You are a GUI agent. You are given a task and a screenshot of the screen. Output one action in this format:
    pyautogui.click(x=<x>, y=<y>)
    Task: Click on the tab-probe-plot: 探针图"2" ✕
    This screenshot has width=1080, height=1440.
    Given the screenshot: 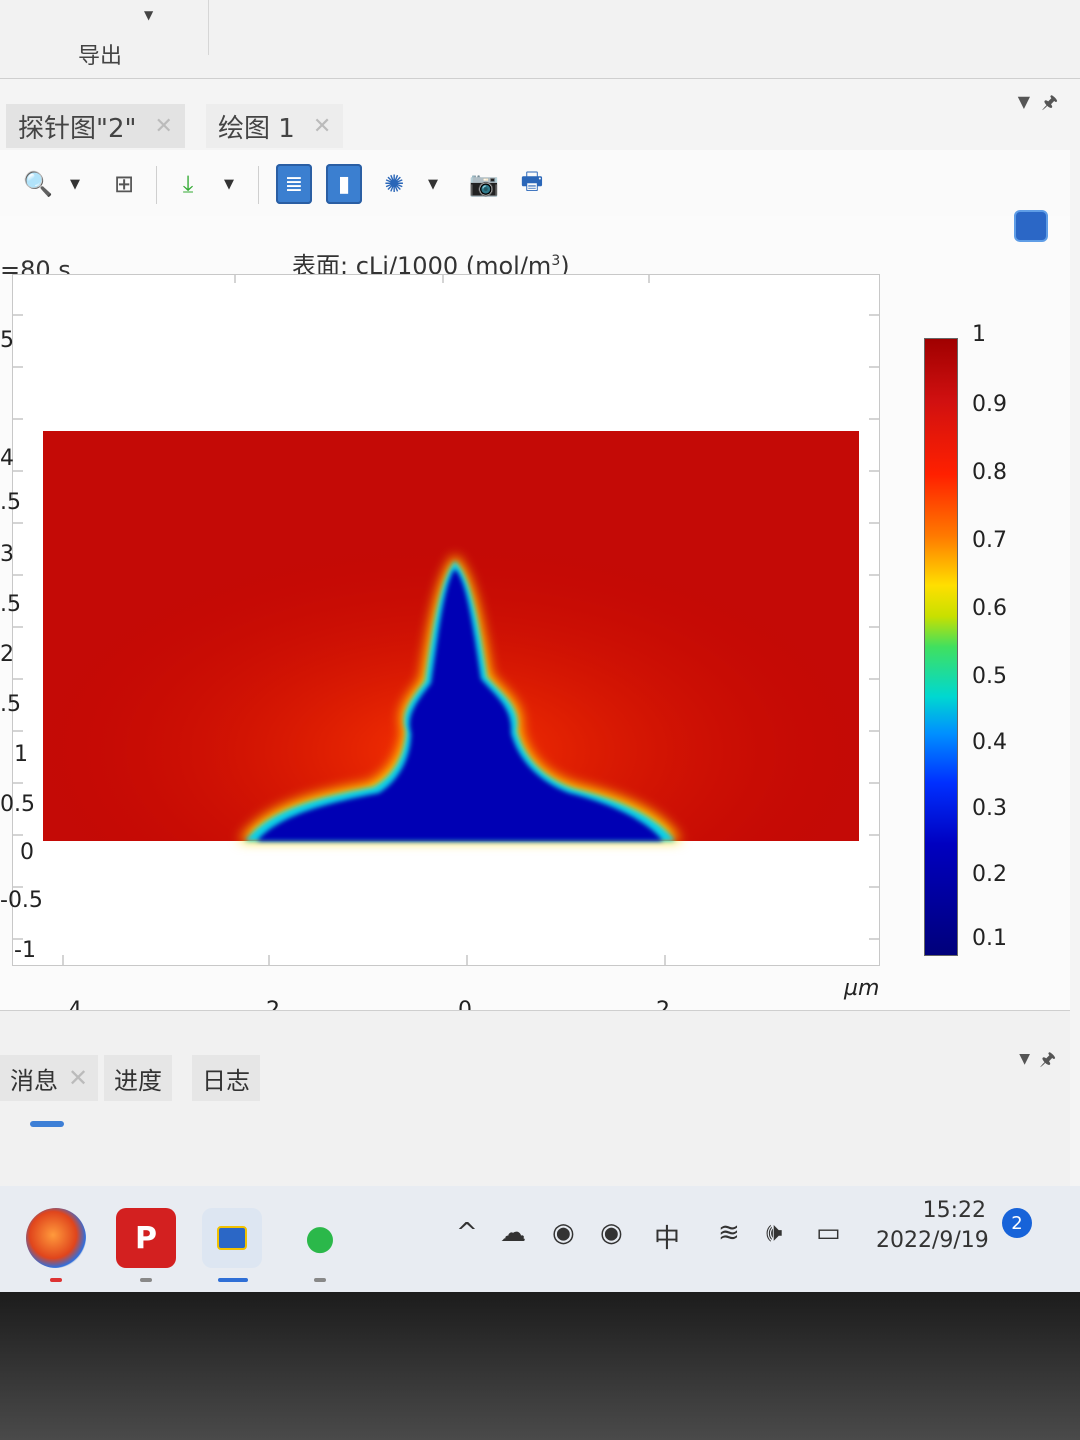 What is the action you would take?
    pyautogui.click(x=95, y=126)
    